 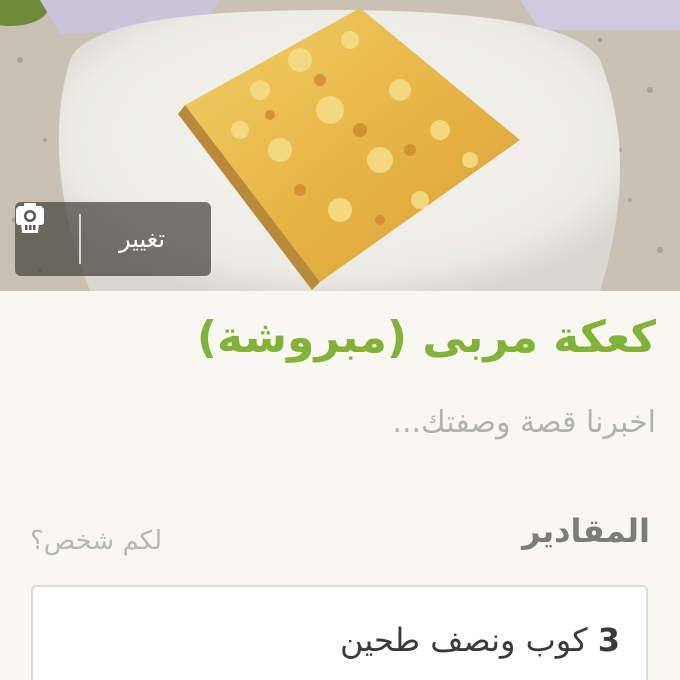 I want to click on servings-input: لكم شخص؟, so click(x=96, y=541).